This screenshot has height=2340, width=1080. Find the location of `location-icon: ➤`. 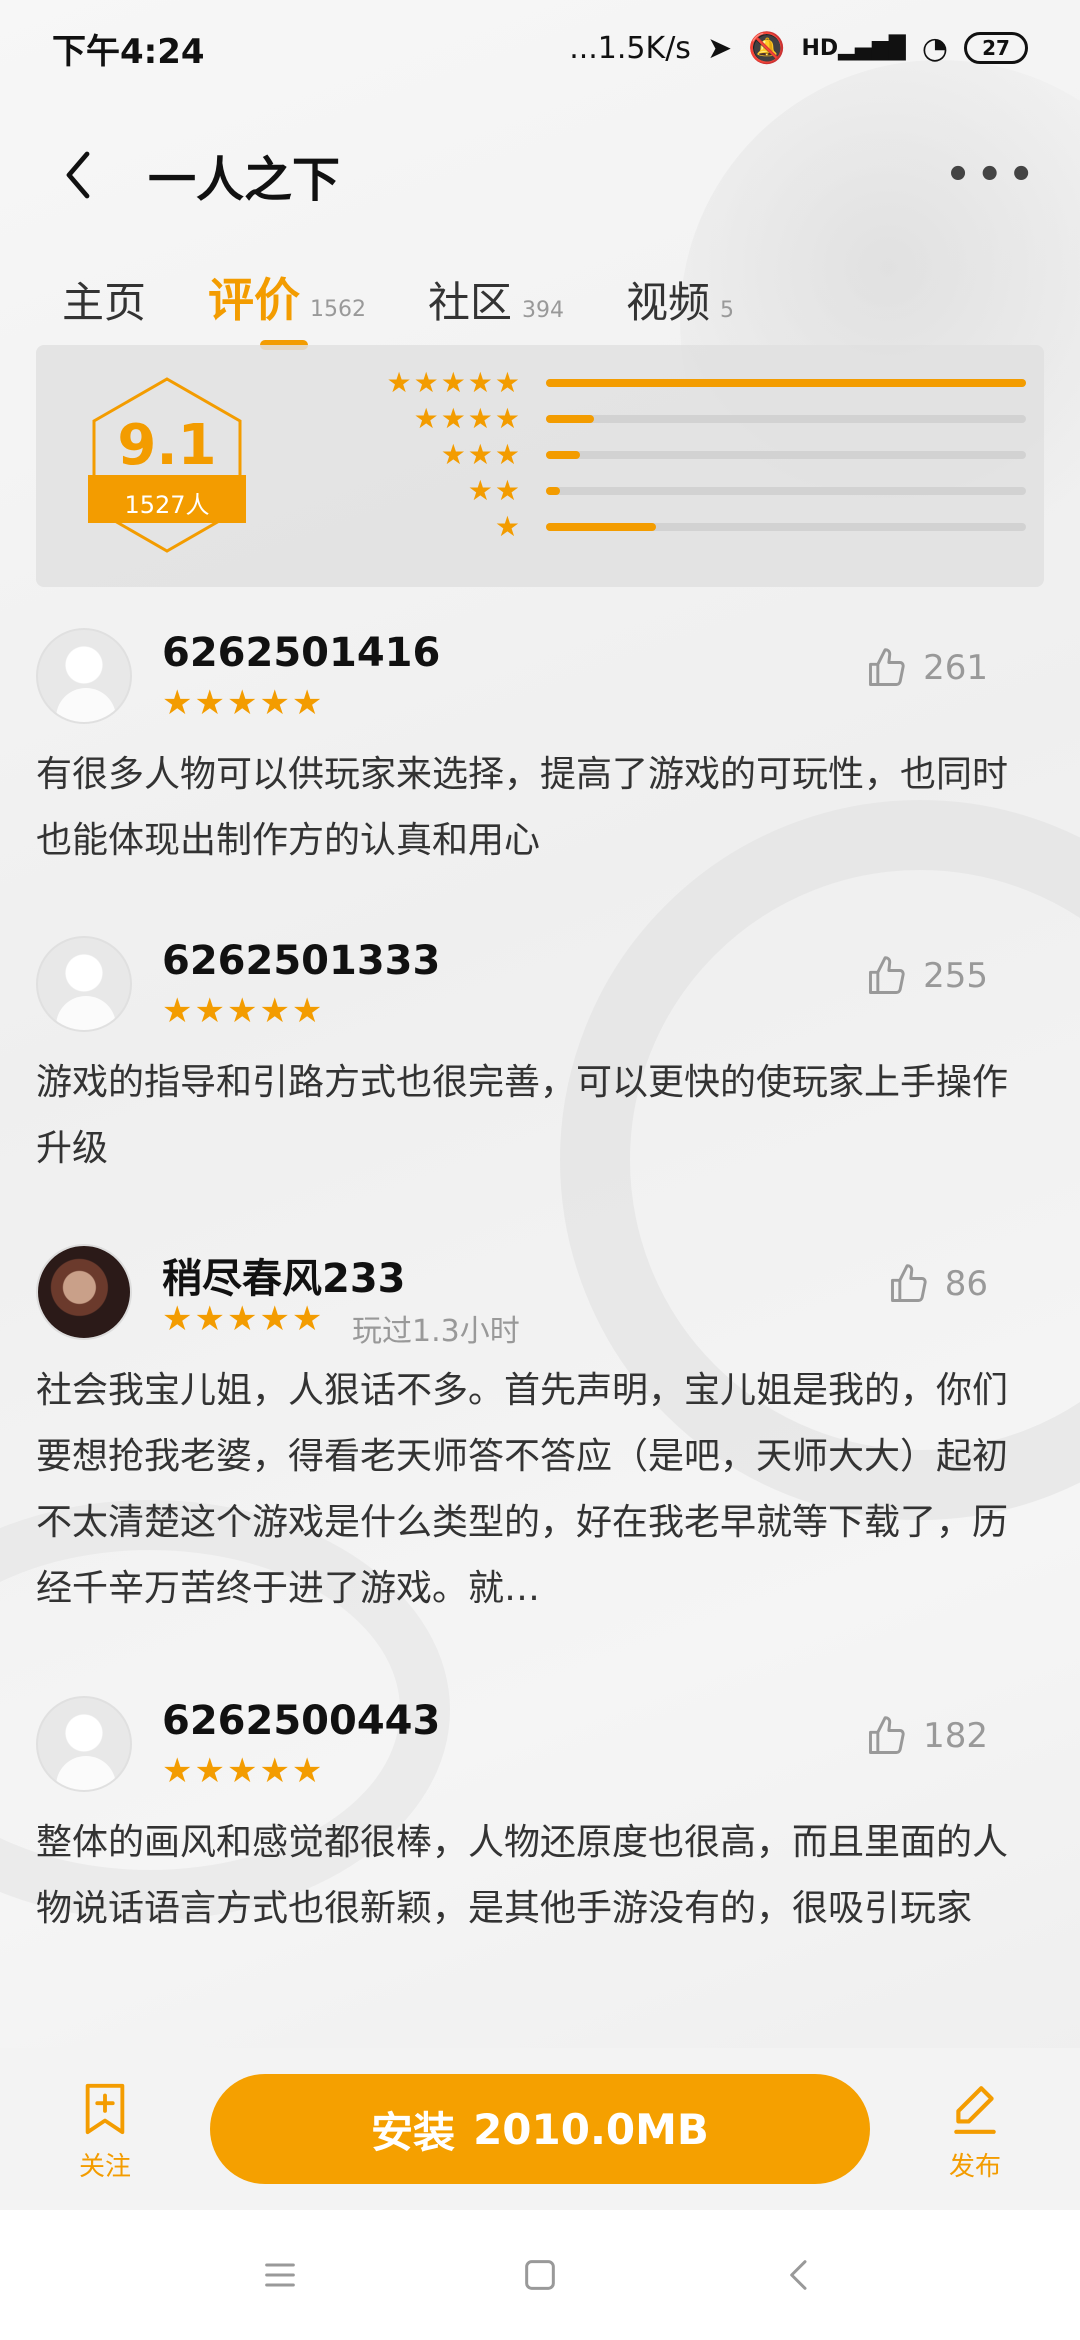

location-icon: ➤ is located at coordinates (719, 48).